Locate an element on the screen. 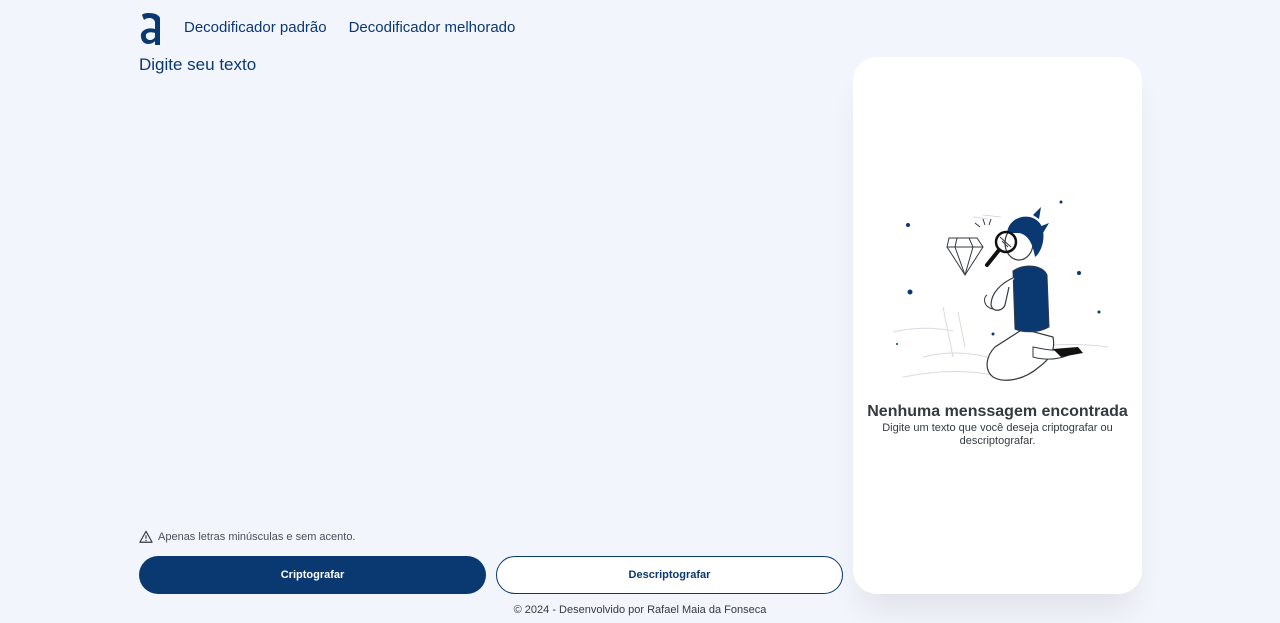 Image resolution: width=1280 pixels, height=623 pixels. hint-text: Apenas letras minúsculas e sem acento. is located at coordinates (257, 537).